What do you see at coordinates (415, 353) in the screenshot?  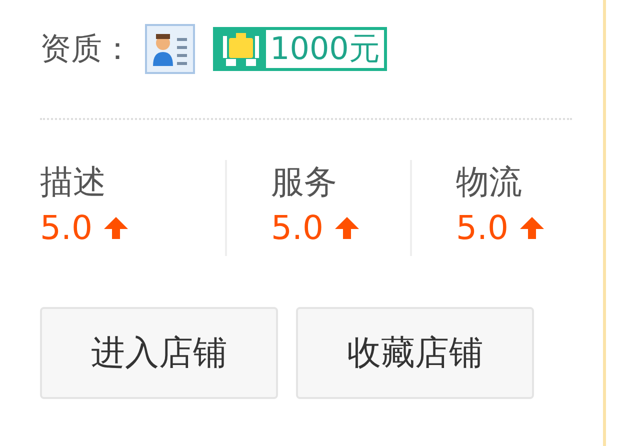 I see `shop-button: 收藏店铺` at bounding box center [415, 353].